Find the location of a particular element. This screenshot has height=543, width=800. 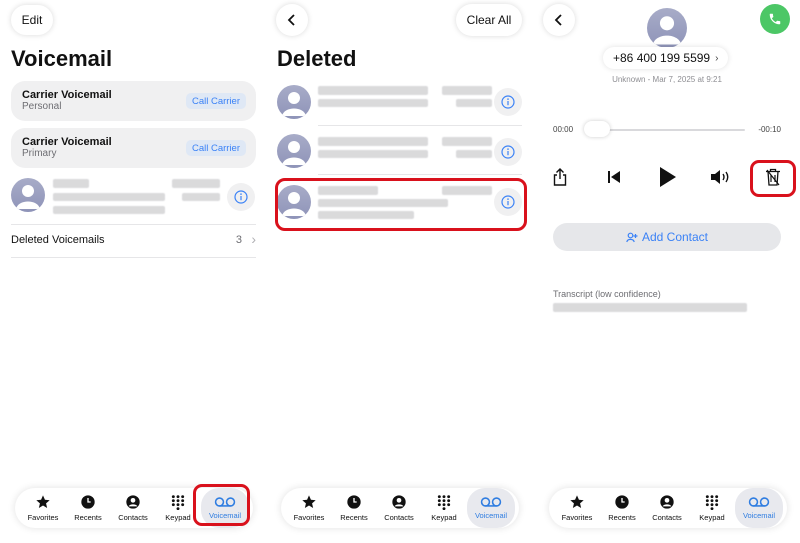

delete-button is located at coordinates (773, 177).